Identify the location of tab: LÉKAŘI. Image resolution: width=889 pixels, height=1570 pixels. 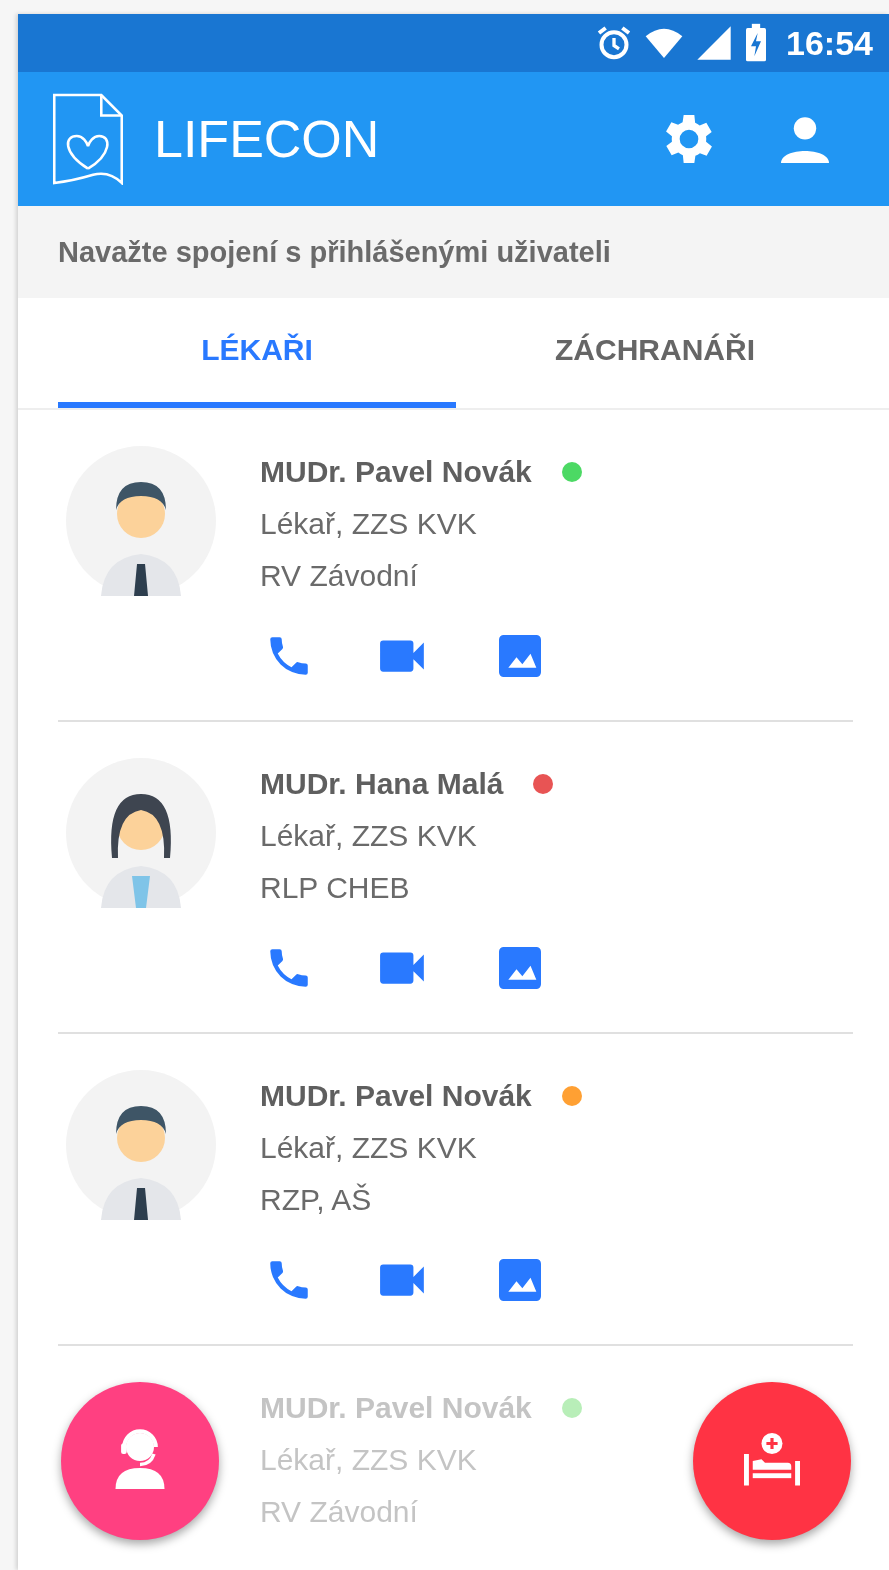
(257, 353).